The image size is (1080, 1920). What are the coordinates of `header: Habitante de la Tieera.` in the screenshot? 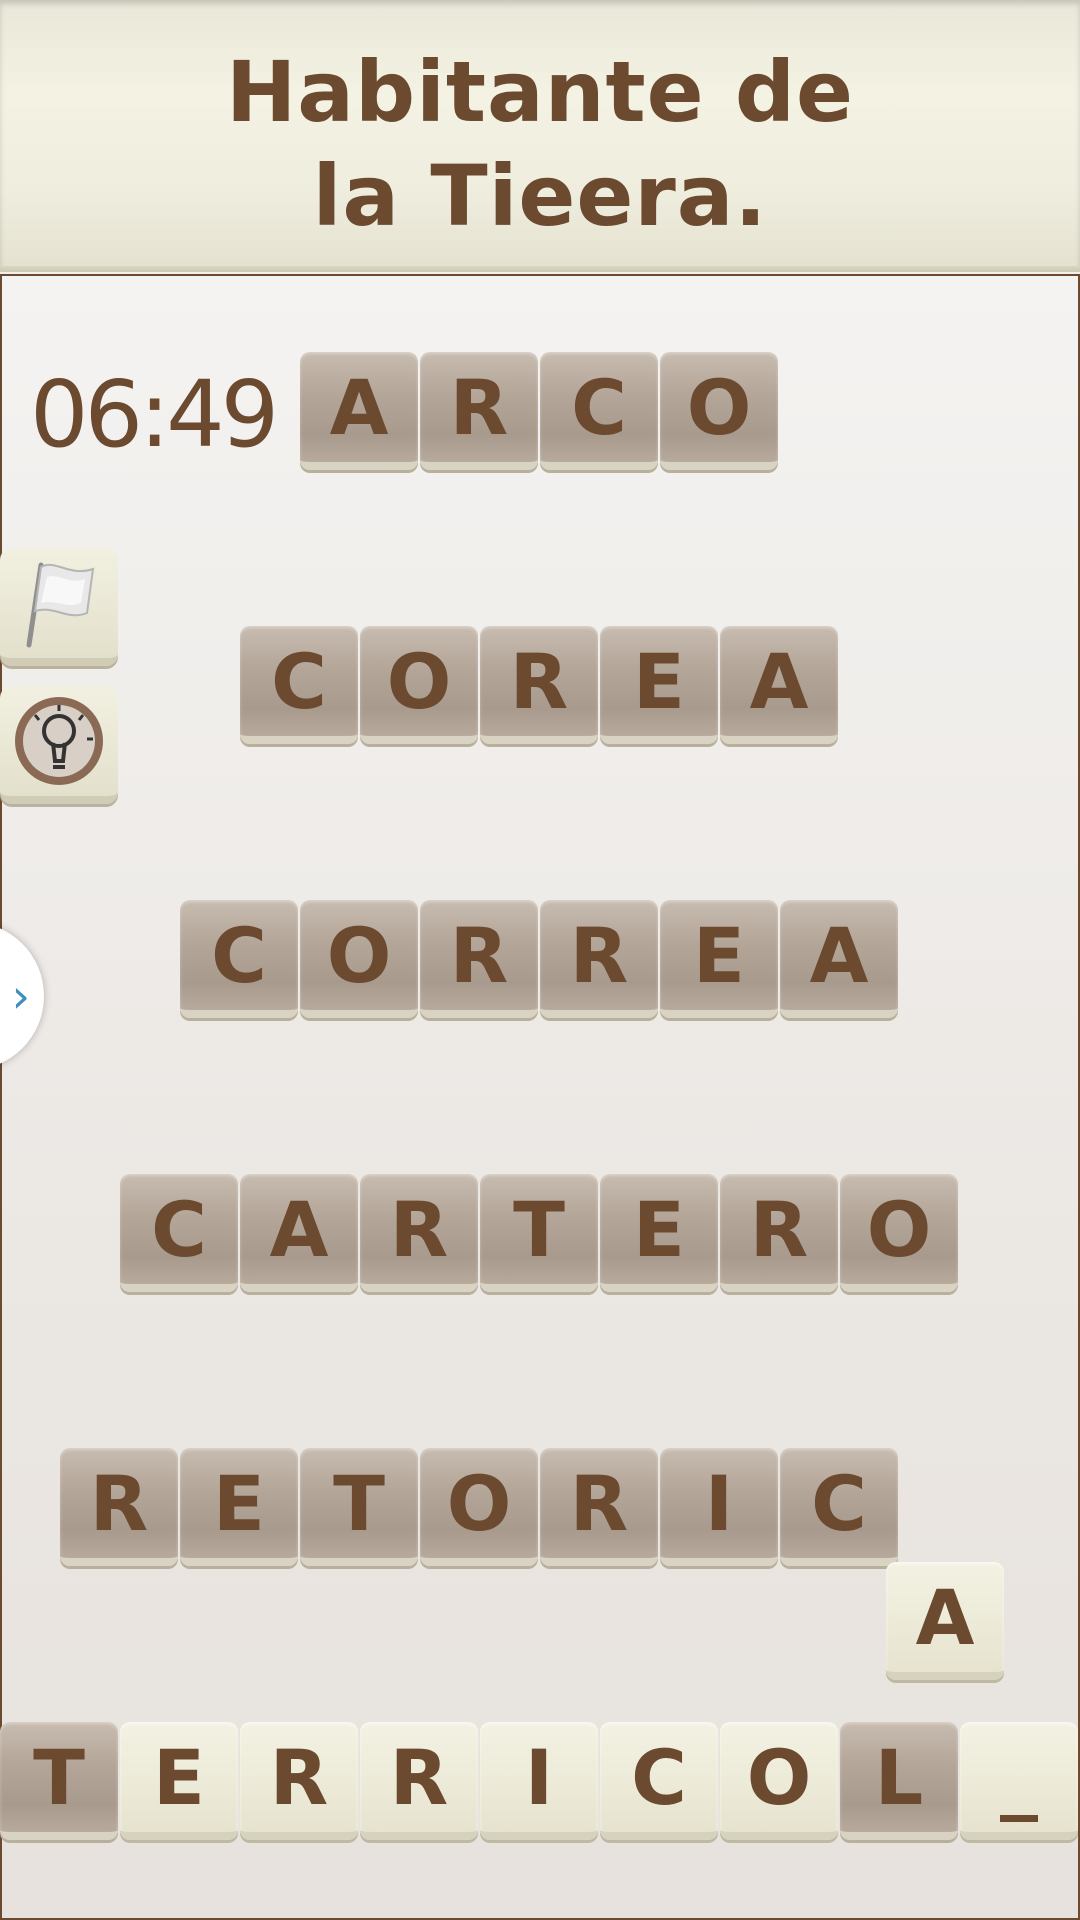 It's located at (540, 136).